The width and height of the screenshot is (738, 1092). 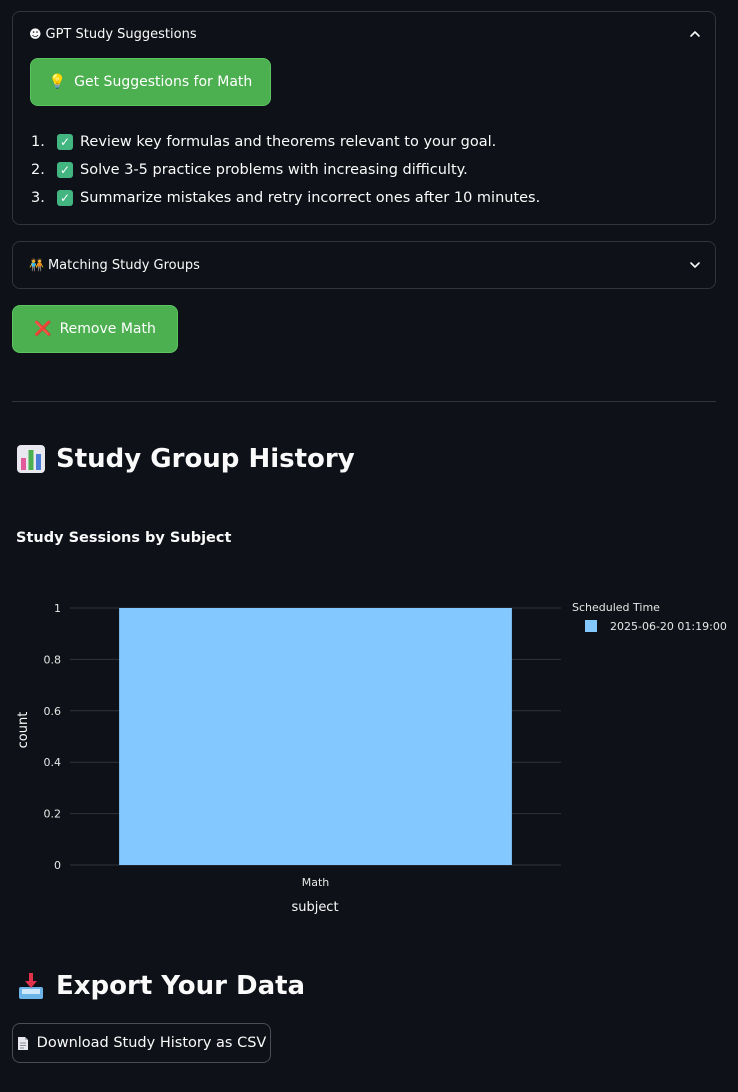 I want to click on legend-swatch, so click(x=591, y=626).